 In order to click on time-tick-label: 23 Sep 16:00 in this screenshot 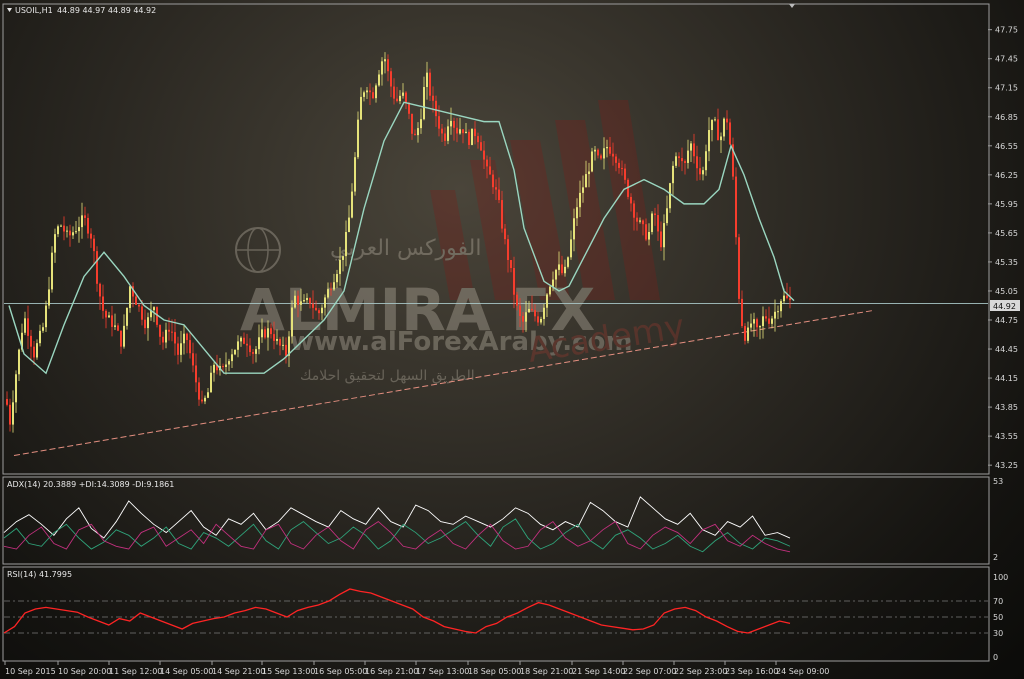, I will do `click(751, 671)`.